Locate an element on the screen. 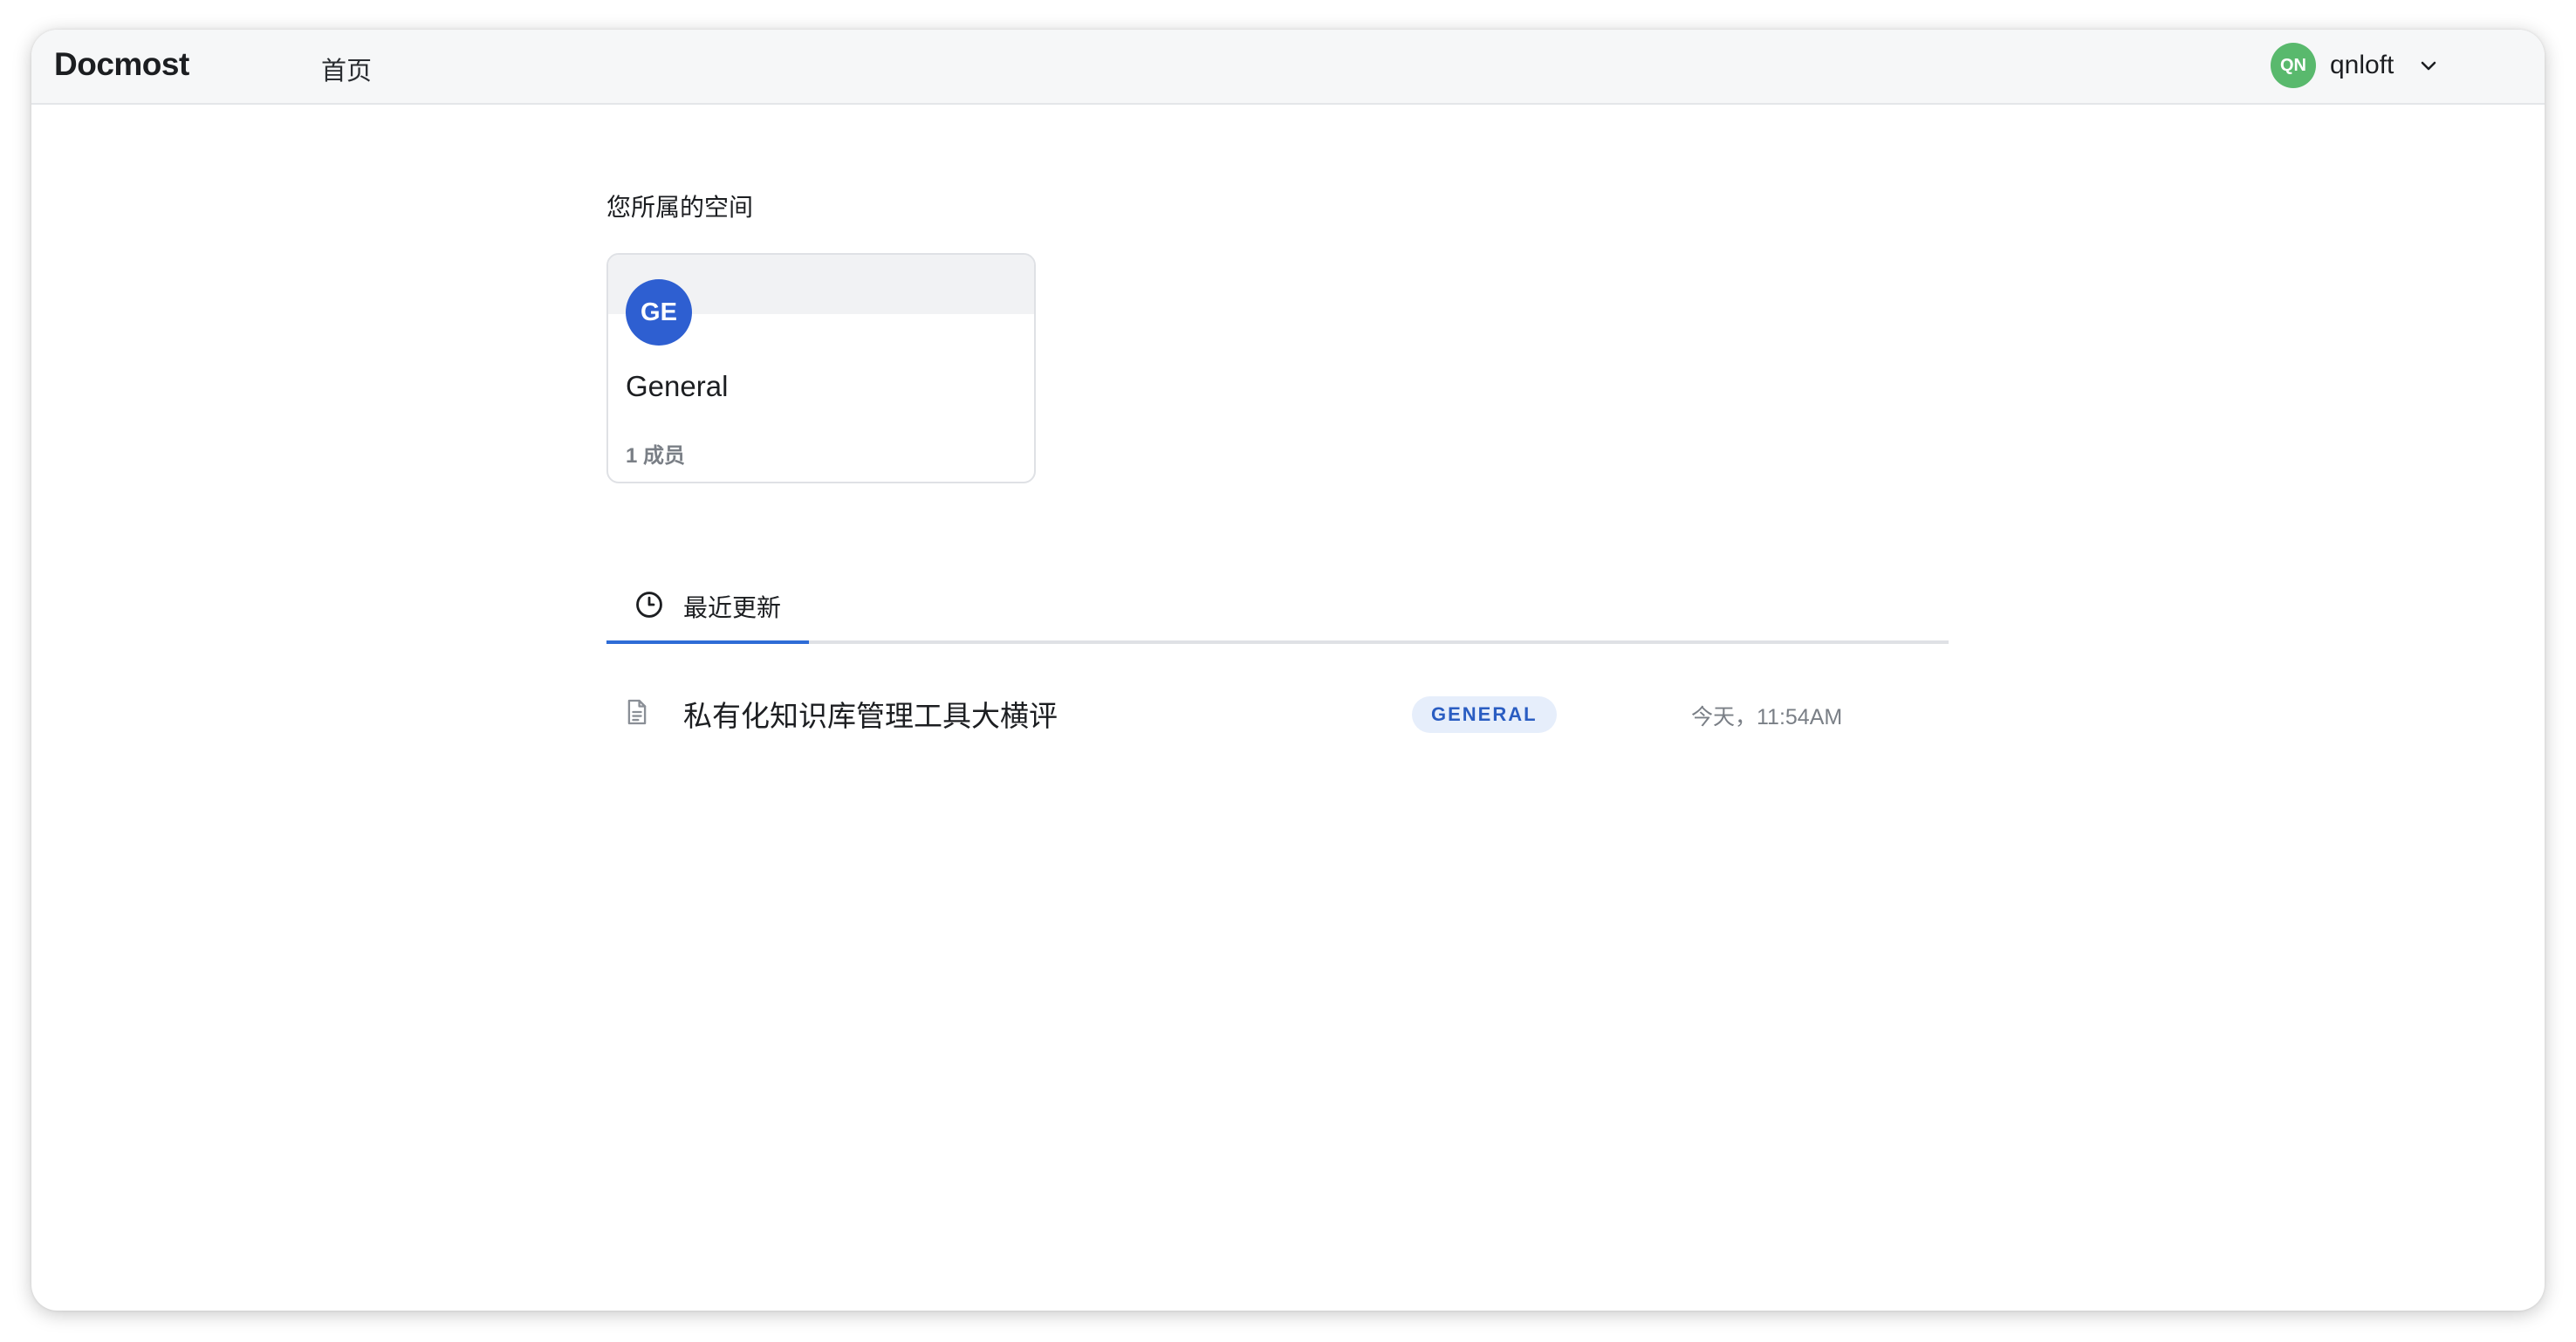 This screenshot has width=2576, height=1342. space-card-general: GE General 1 成员 is located at coordinates (821, 368).